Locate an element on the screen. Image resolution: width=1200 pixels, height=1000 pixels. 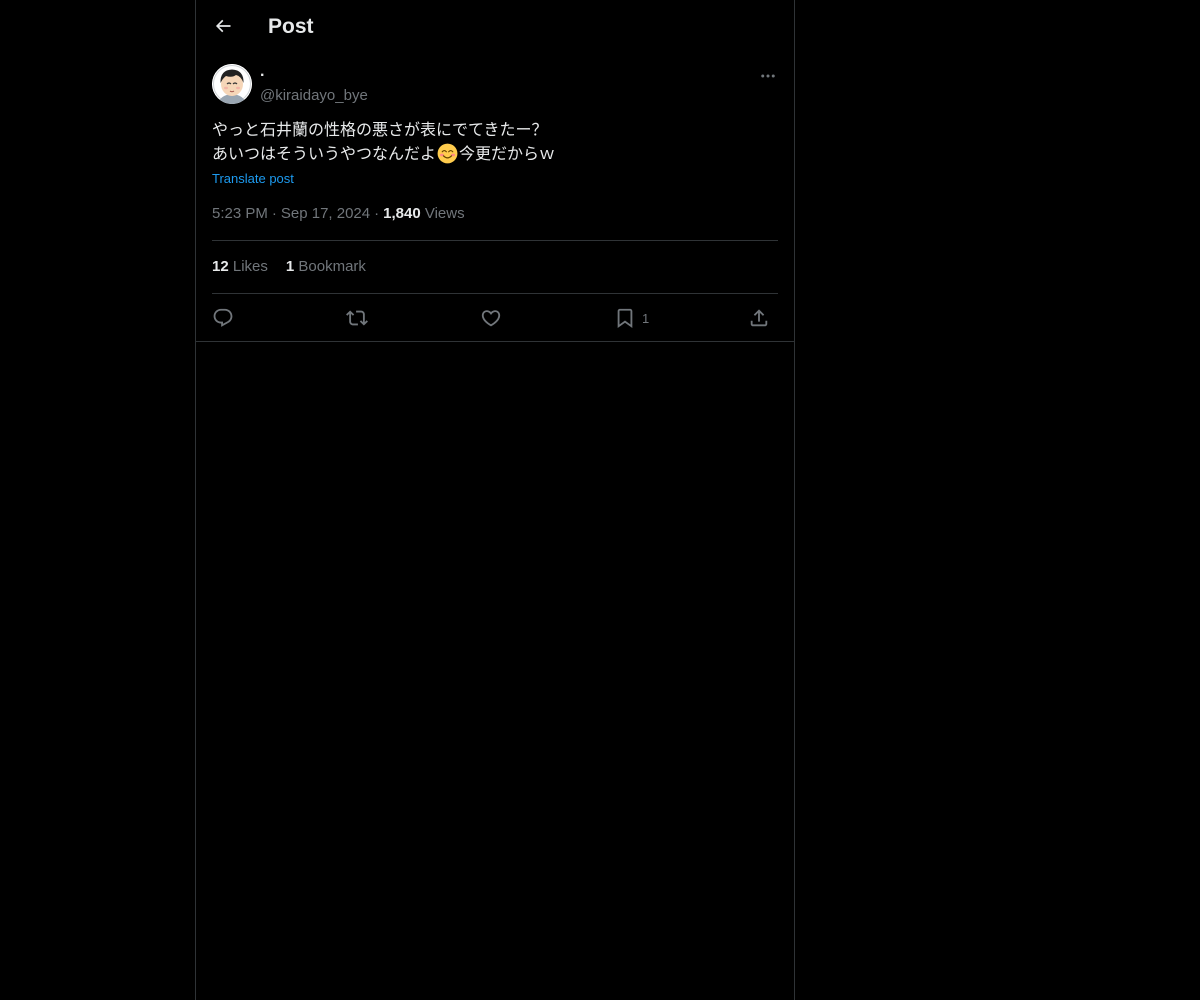
action-bar: 1 is located at coordinates (495, 318).